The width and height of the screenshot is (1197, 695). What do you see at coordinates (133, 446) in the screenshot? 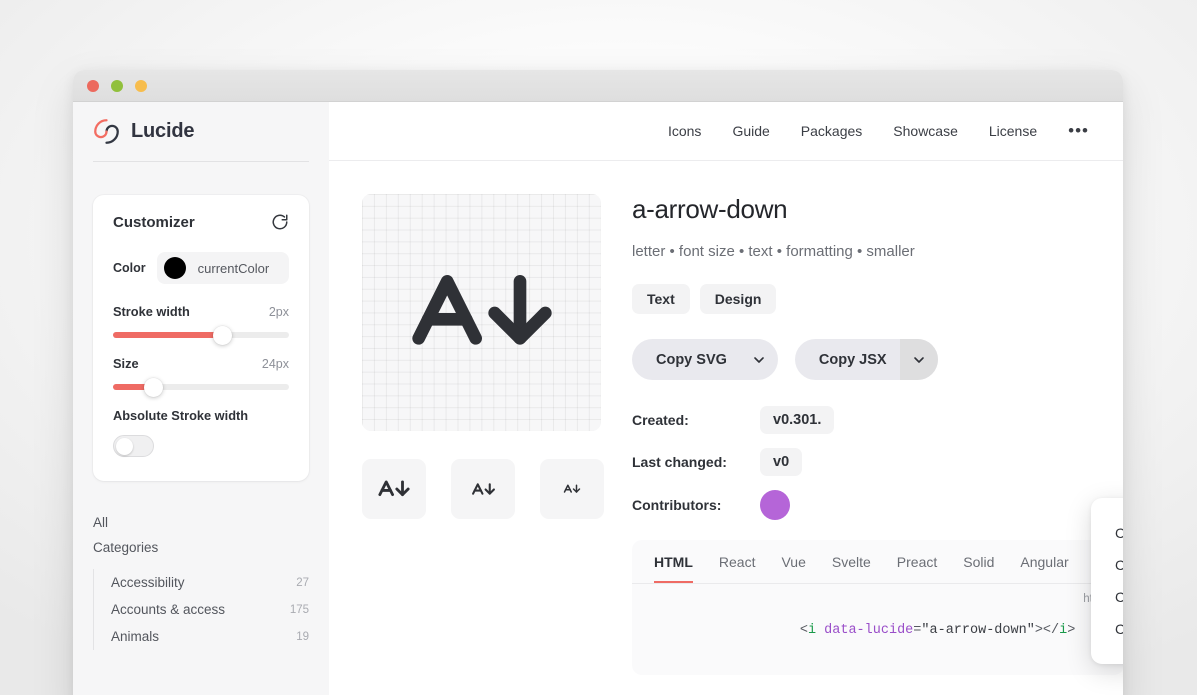
I see `absolute-stroke-width-toggle` at bounding box center [133, 446].